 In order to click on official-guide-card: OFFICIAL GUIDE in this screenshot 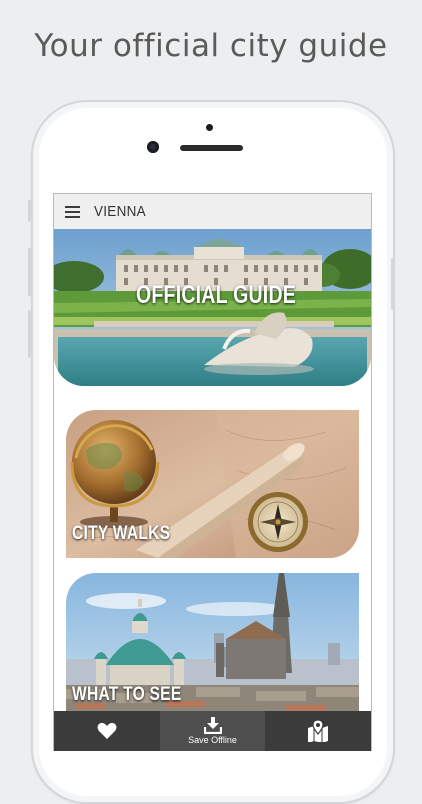, I will do `click(212, 307)`.